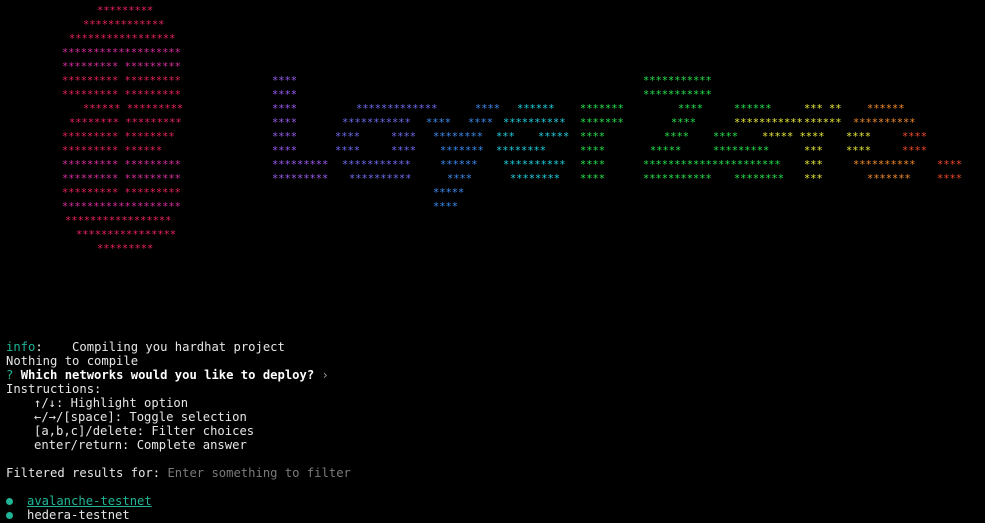 This screenshot has height=523, width=985. I want to click on chevron-right-icon: ›, so click(325, 375).